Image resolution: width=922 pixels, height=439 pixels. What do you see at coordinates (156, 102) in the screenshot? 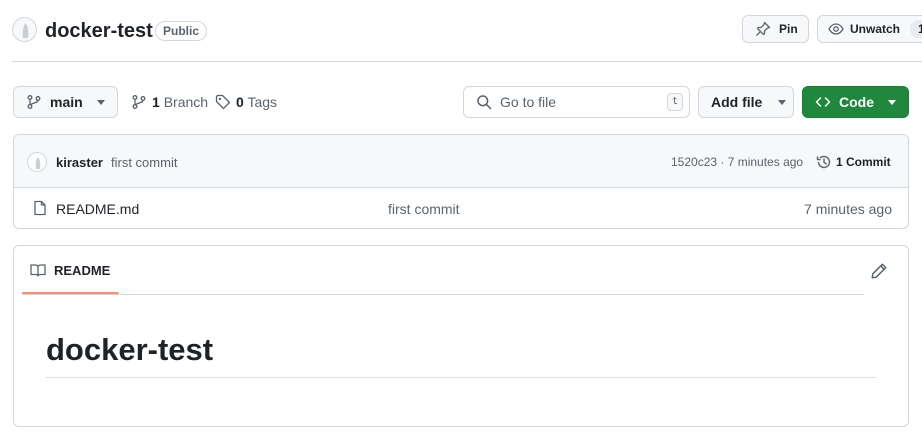
I see `branch-count: 1` at bounding box center [156, 102].